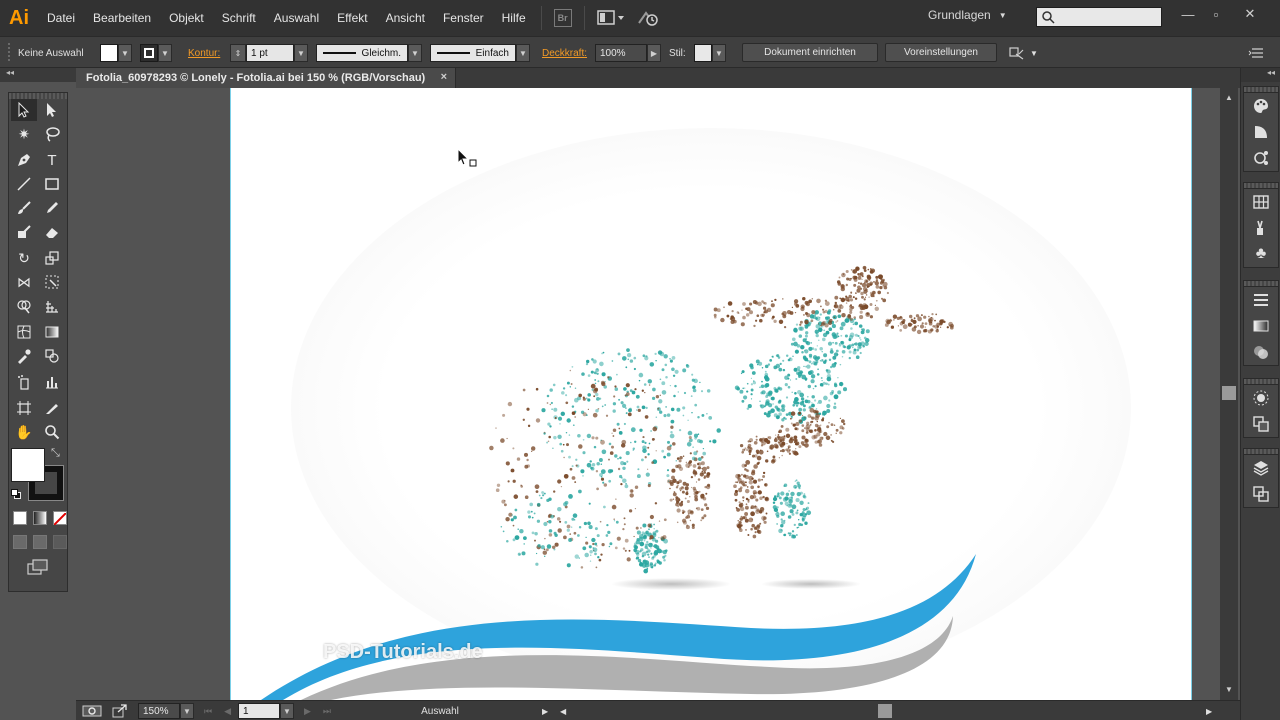  Describe the element at coordinates (563, 711) in the screenshot. I see `scroll-left-icon: ◀` at that location.